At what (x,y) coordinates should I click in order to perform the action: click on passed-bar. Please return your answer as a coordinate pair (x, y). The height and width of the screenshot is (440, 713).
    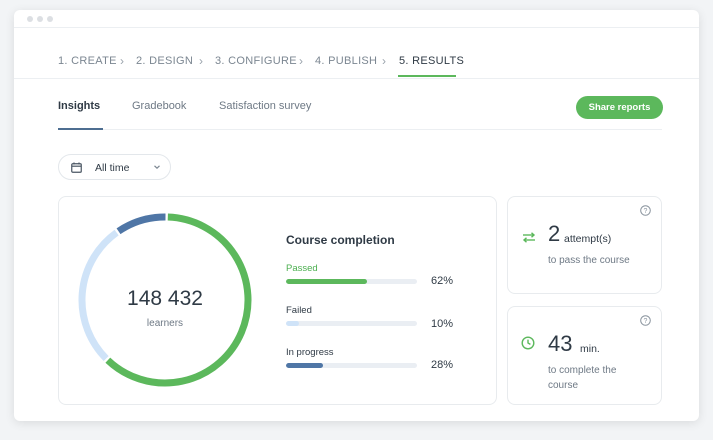
    Looking at the image, I should click on (351, 281).